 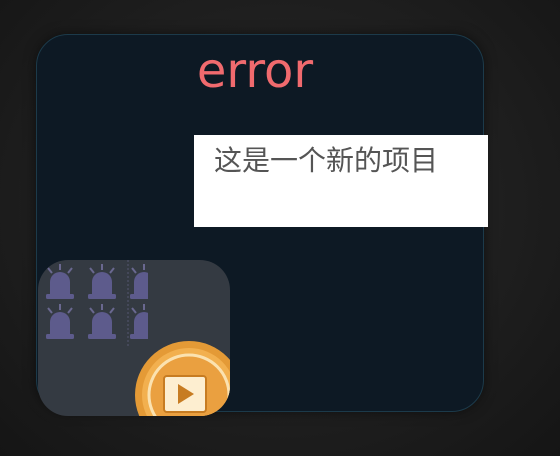 What do you see at coordinates (326, 160) in the screenshot?
I see `new-item-label: 这是一个新的项目` at bounding box center [326, 160].